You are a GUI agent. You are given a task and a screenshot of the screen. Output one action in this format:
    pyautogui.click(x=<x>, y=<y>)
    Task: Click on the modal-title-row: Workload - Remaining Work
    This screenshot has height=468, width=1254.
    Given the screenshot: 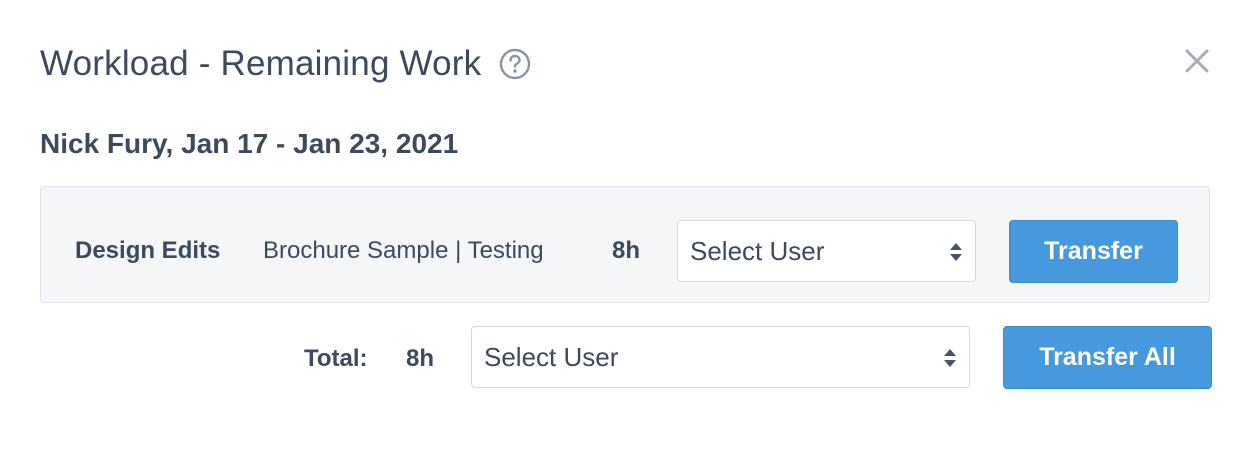 What is the action you would take?
    pyautogui.click(x=285, y=64)
    